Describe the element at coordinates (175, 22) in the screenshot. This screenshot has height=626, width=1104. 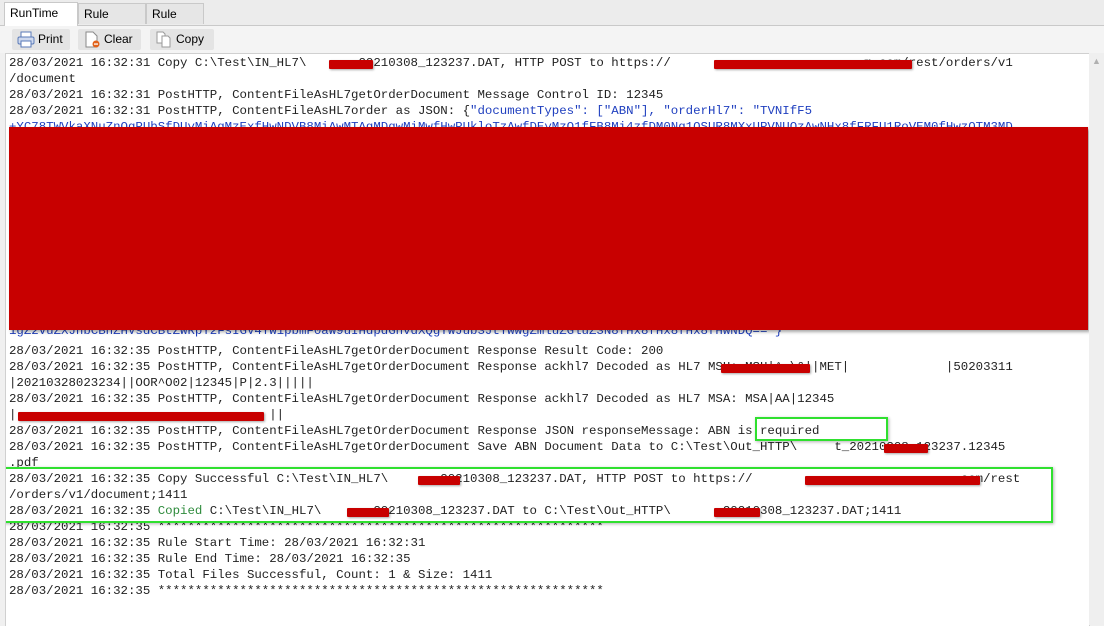
I see `tab-rule-info: Rule Info` at that location.